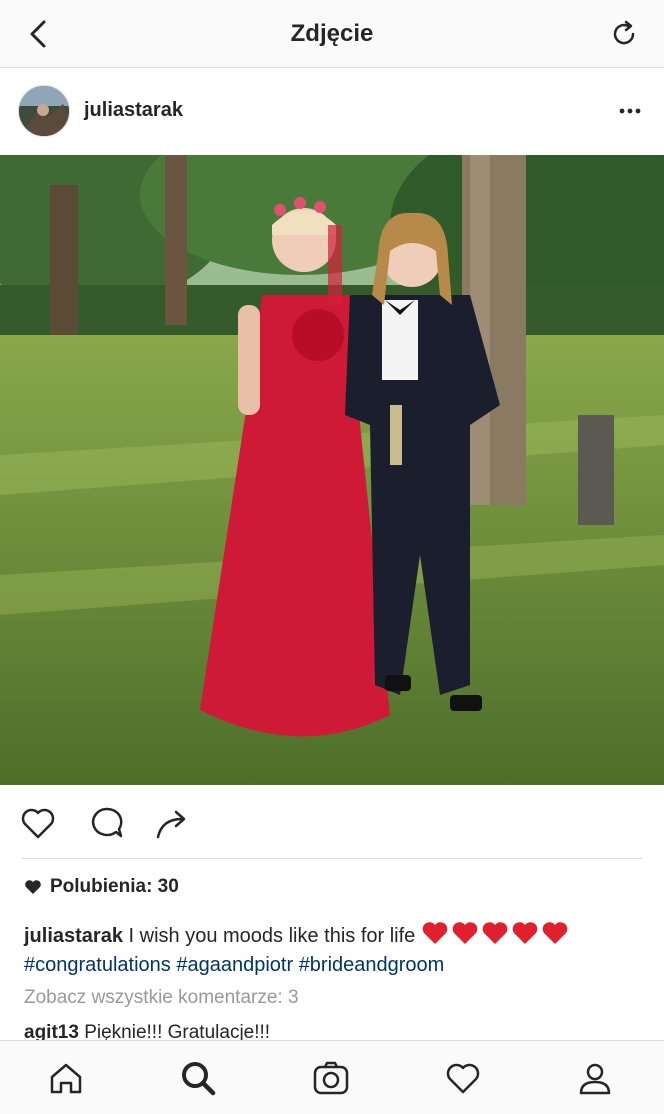 Image resolution: width=664 pixels, height=1114 pixels. I want to click on like-heart-icon, so click(38, 823).